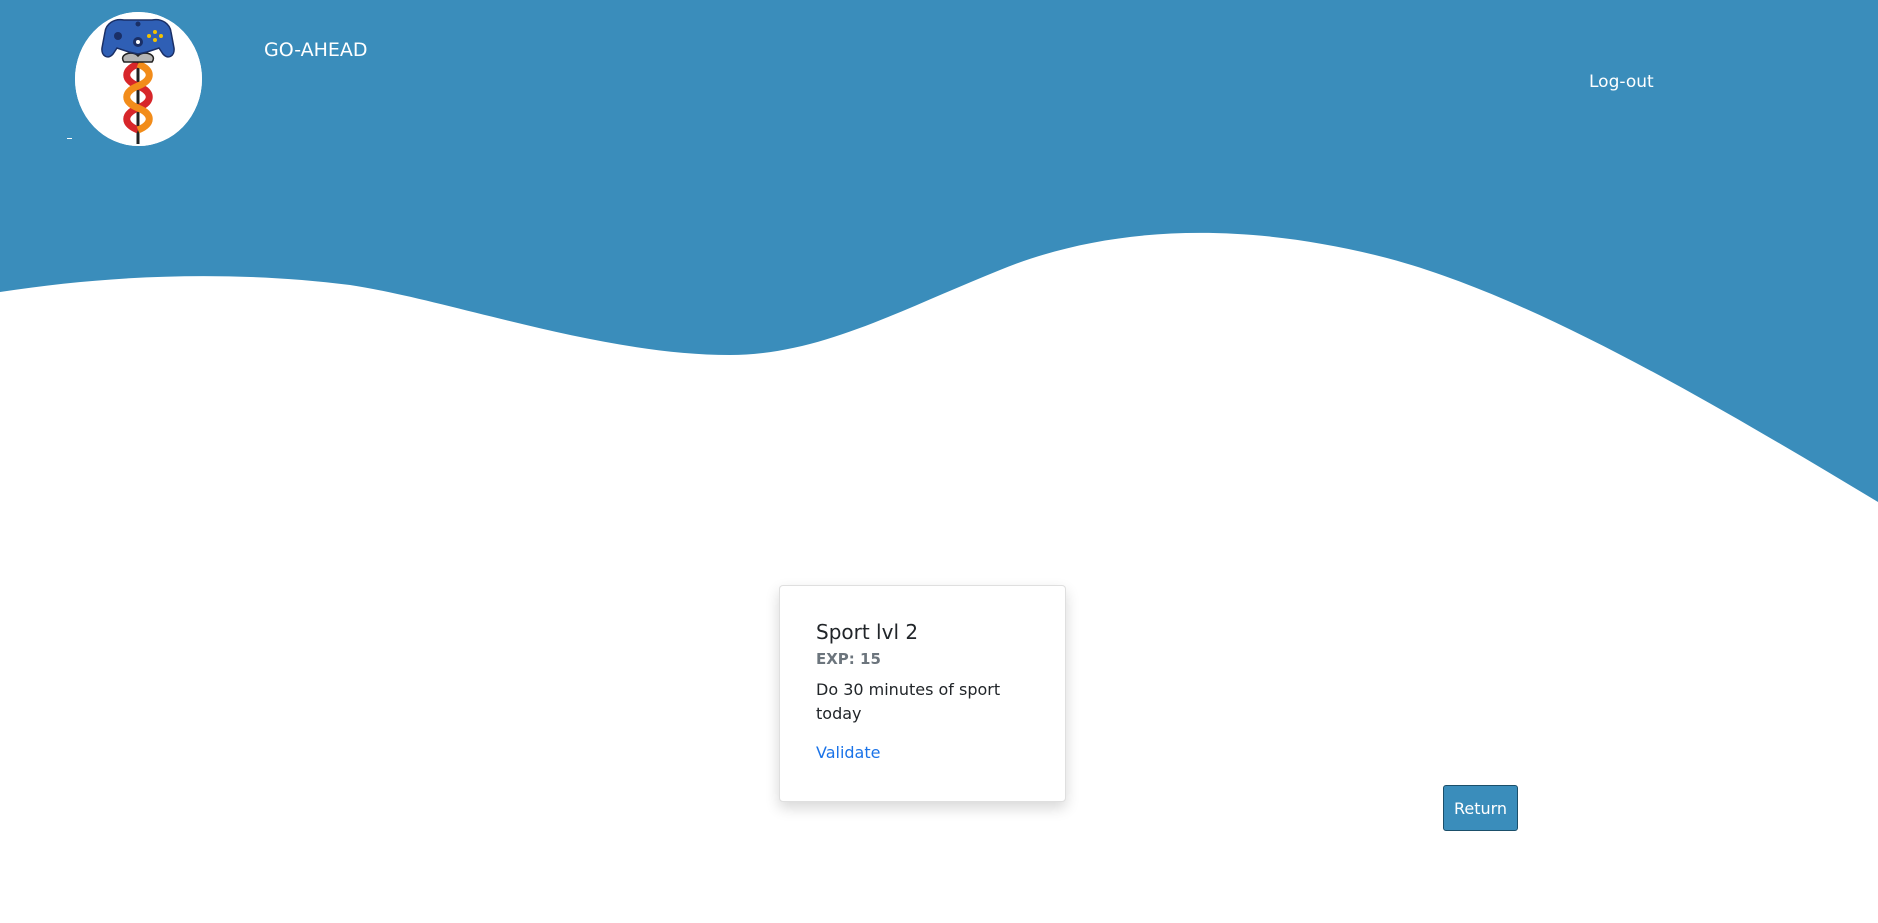 Image resolution: width=1878 pixels, height=923 pixels. I want to click on return-button: Return, so click(1480, 808).